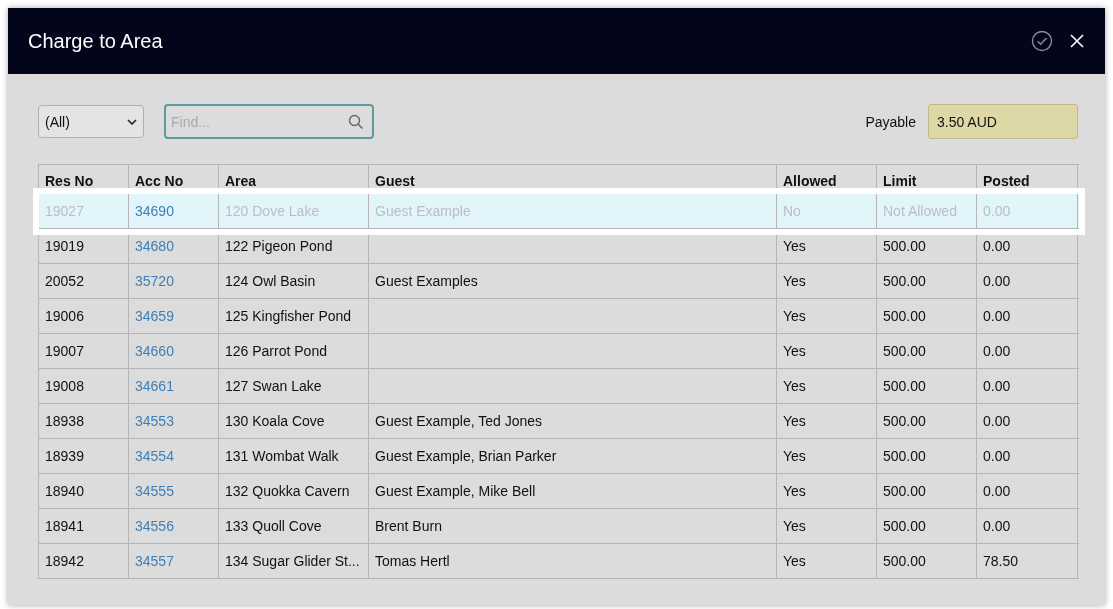 Image resolution: width=1113 pixels, height=609 pixels. I want to click on table-cell: Not Allowed, so click(920, 211).